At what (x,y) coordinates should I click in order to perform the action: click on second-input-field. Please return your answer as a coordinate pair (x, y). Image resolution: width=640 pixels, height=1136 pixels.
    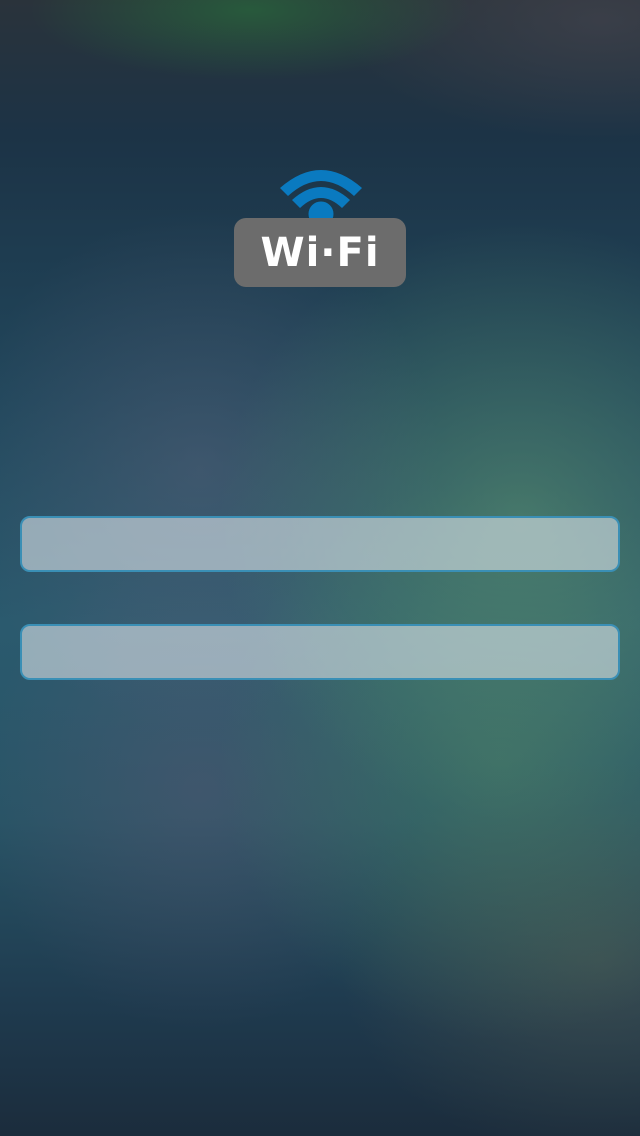
    Looking at the image, I should click on (320, 652).